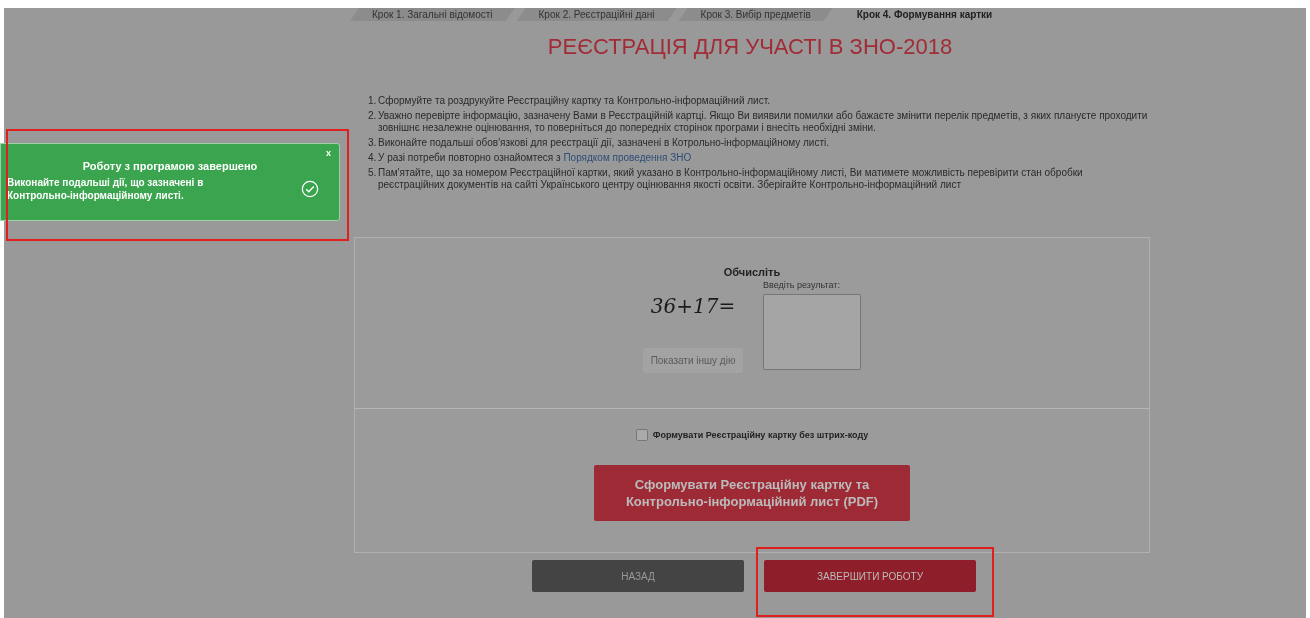 The width and height of the screenshot is (1310, 618). I want to click on generate-pdf-button: Сформувати Реєстраційну картку та Контрольно-інформаційний лист (PDF), so click(752, 493).